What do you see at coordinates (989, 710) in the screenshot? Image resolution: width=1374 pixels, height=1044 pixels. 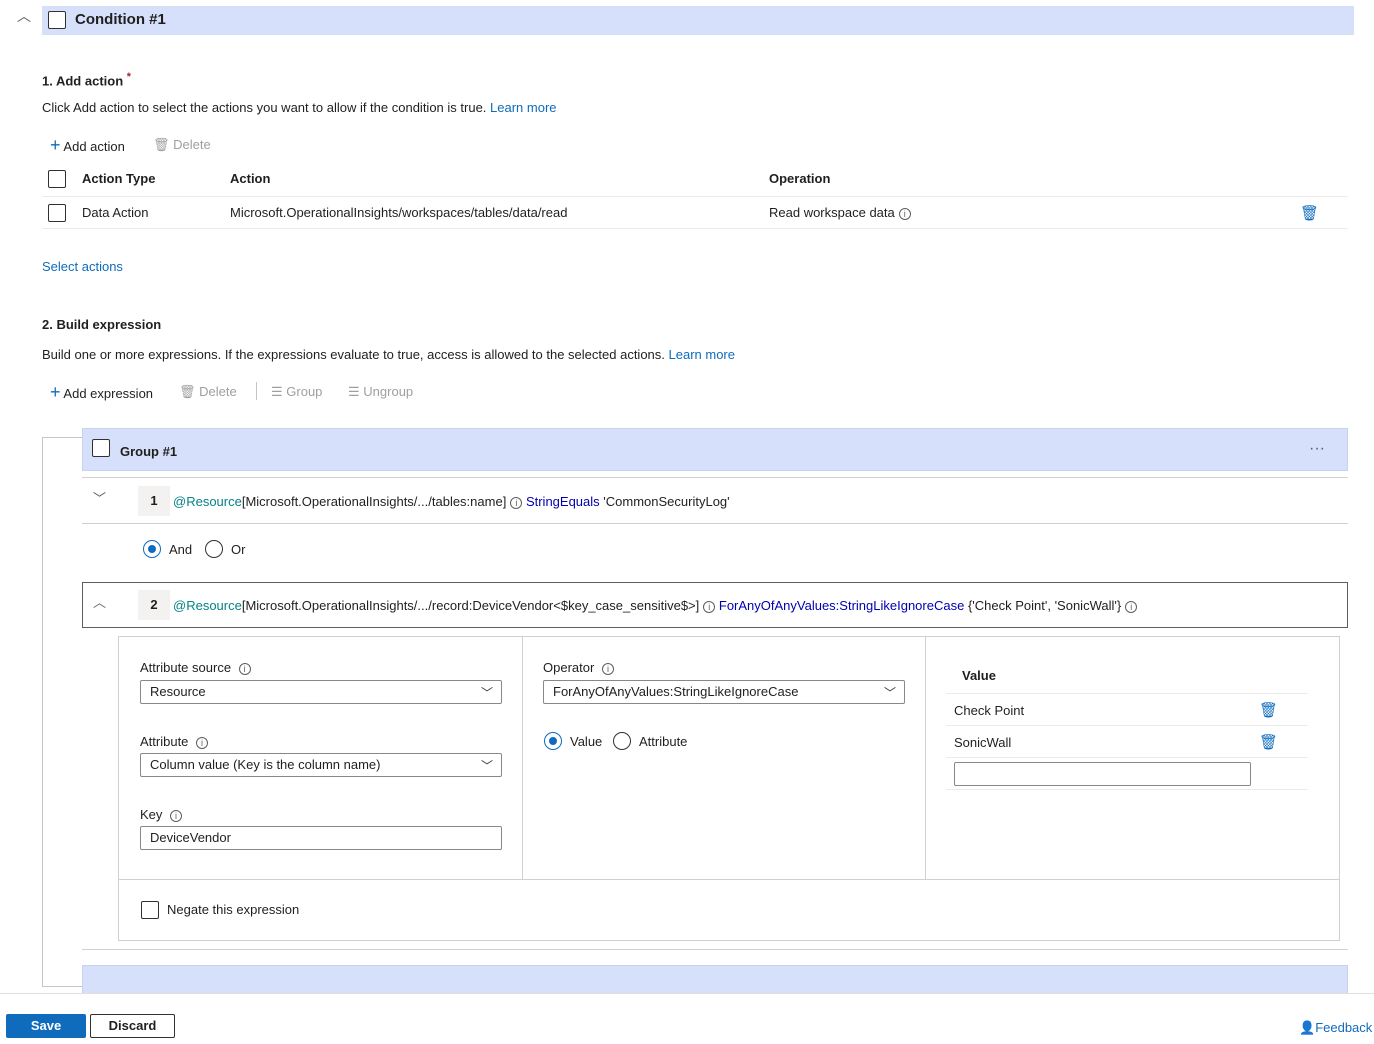 I see `value-item: Check Point` at bounding box center [989, 710].